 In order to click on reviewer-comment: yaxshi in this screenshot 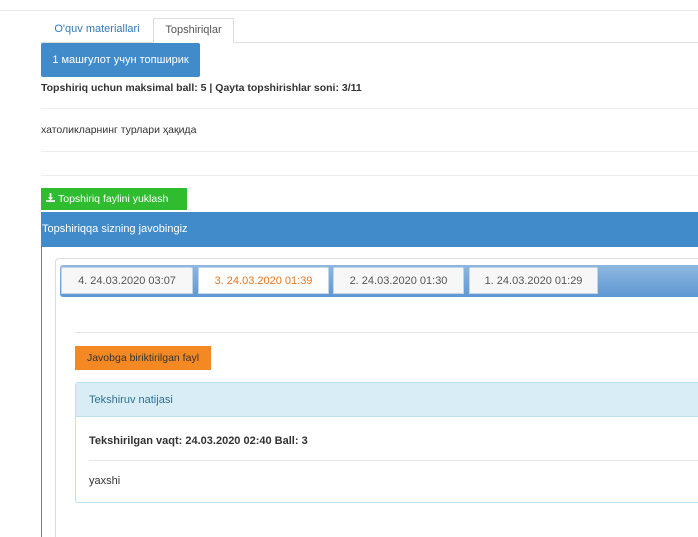, I will do `click(105, 481)`.